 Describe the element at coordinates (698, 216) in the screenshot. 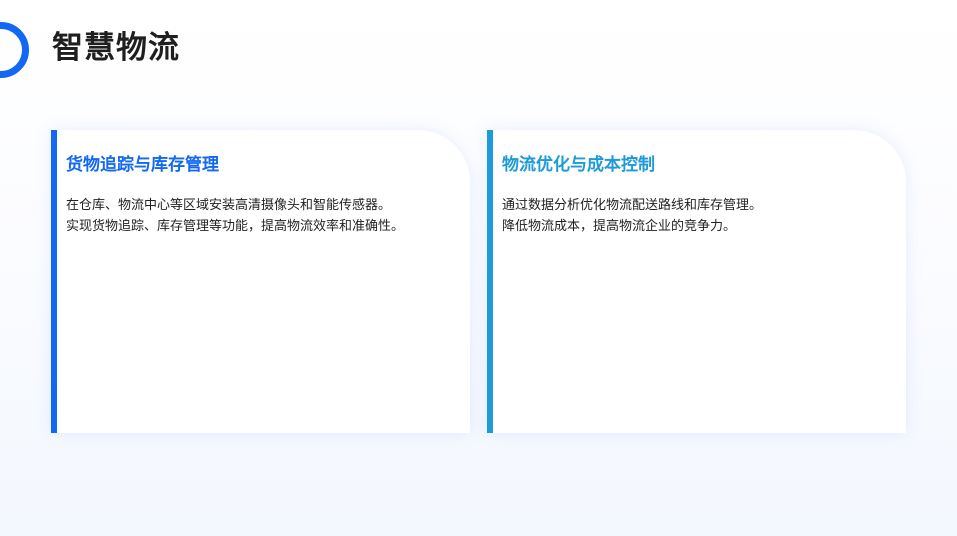

I see `card-description: 通过数据分析优化物流配送路线和库存管理。 降低物流成本，提高物流企业的竞争力。` at that location.